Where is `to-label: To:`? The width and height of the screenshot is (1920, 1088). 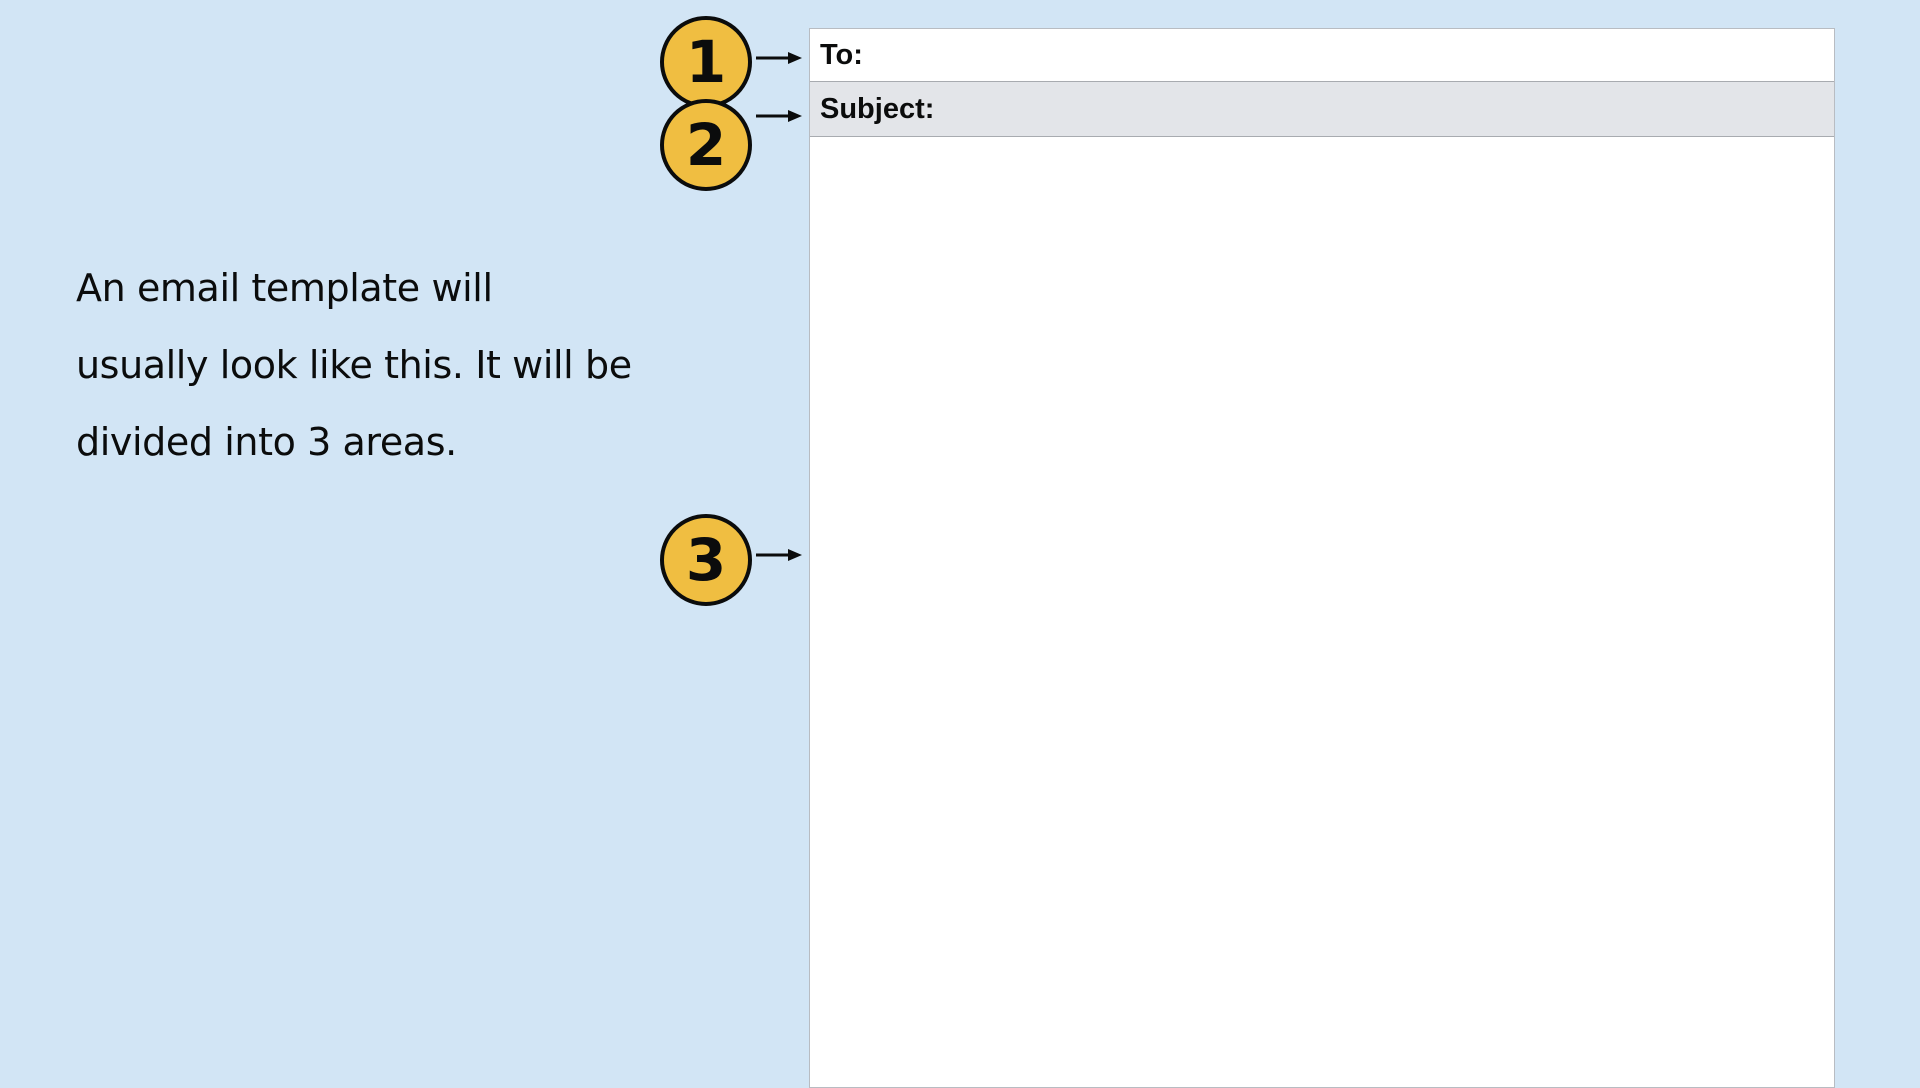 to-label: To: is located at coordinates (841, 55).